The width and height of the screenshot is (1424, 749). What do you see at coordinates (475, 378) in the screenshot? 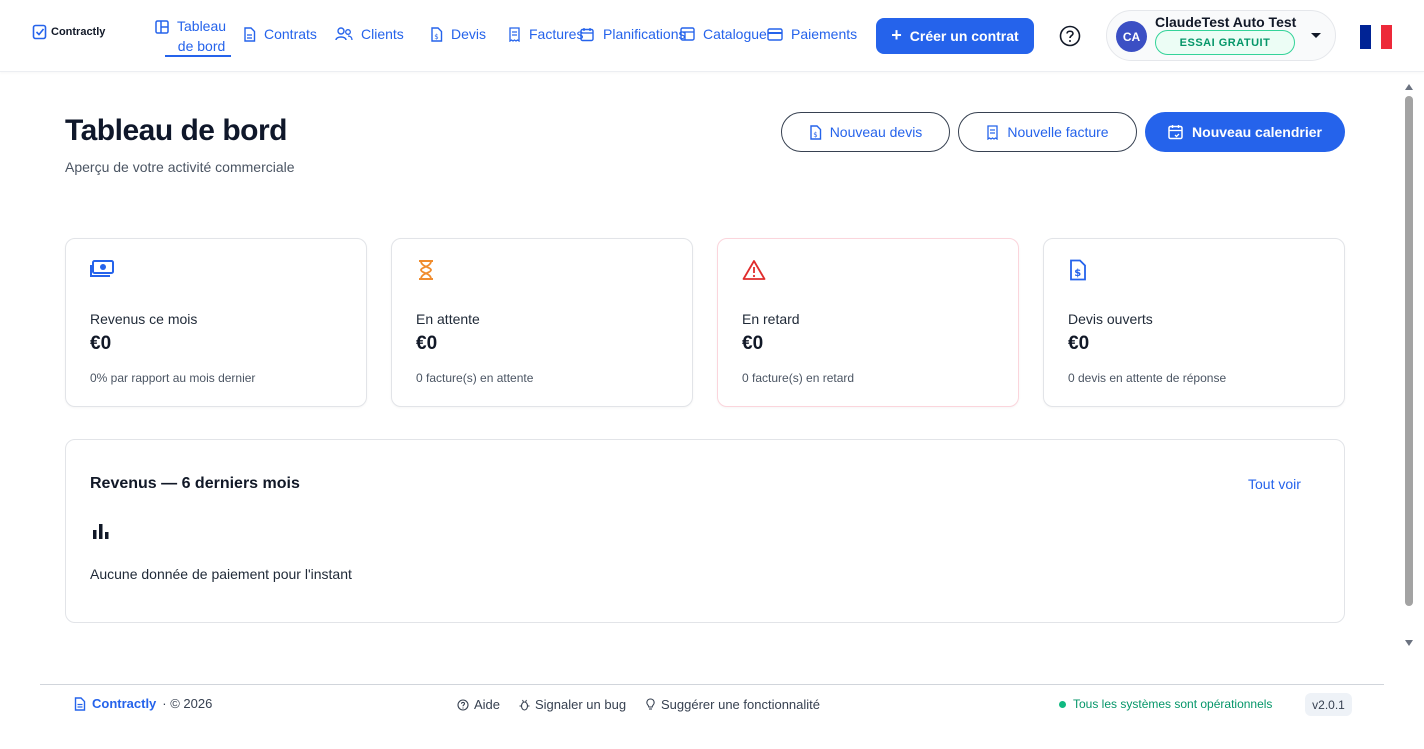
I see `kpi-note: 0 facture(s) en attente` at bounding box center [475, 378].